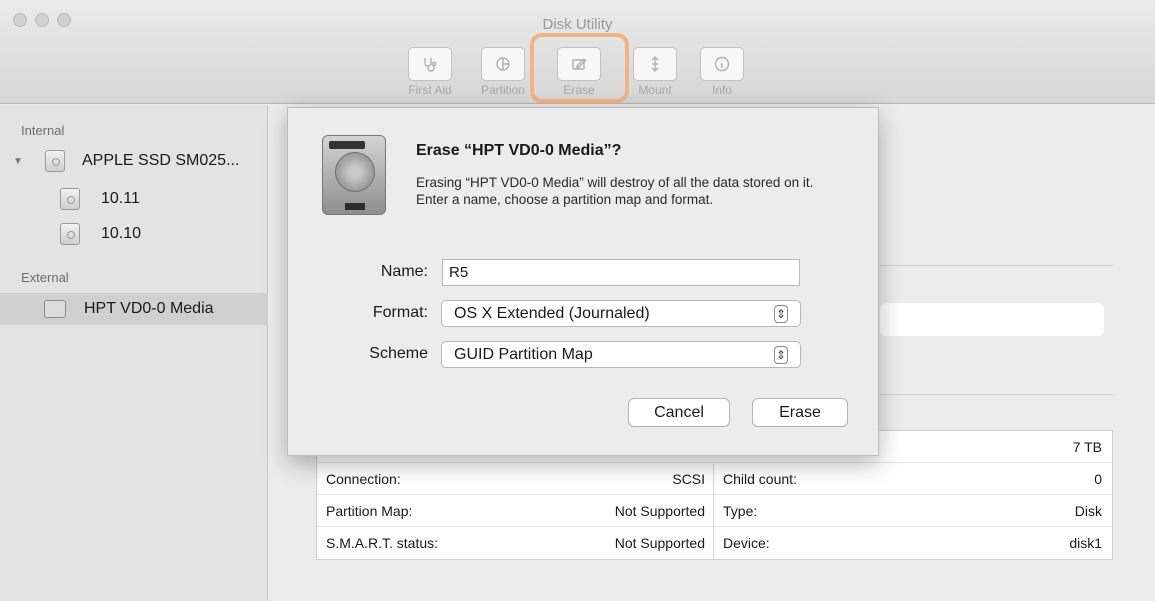 The width and height of the screenshot is (1155, 601). What do you see at coordinates (363, 479) in the screenshot?
I see `row-label: Connection:` at bounding box center [363, 479].